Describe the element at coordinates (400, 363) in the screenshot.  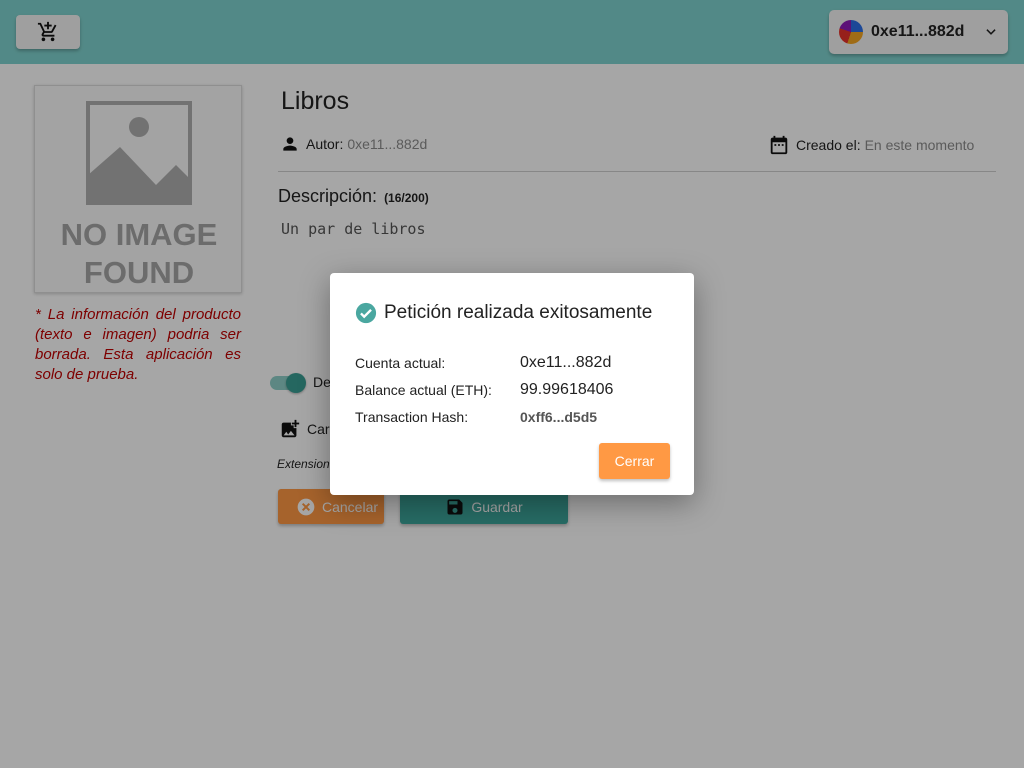
I see `current-account-label: Cuenta actual:` at that location.